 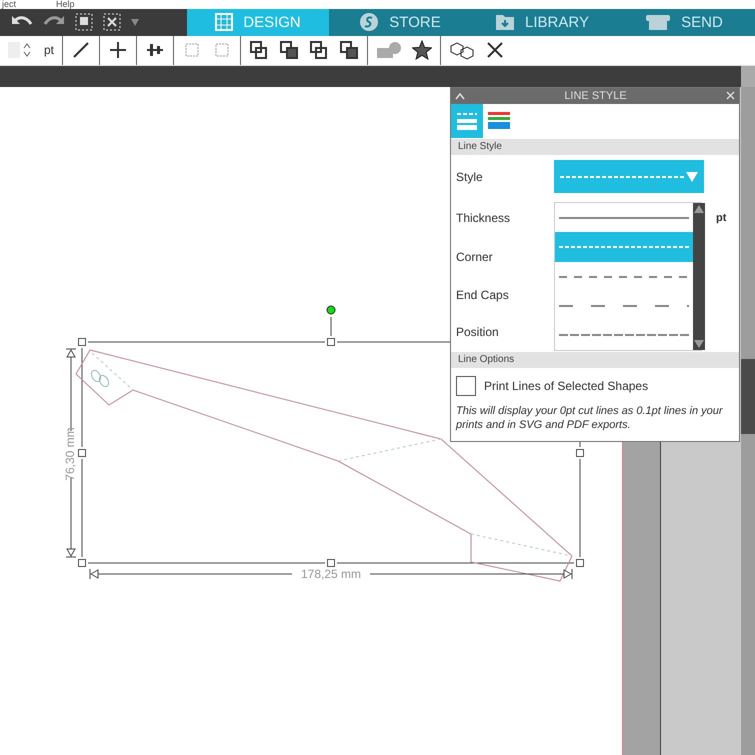 I want to click on line-color-icon, so click(x=499, y=120).